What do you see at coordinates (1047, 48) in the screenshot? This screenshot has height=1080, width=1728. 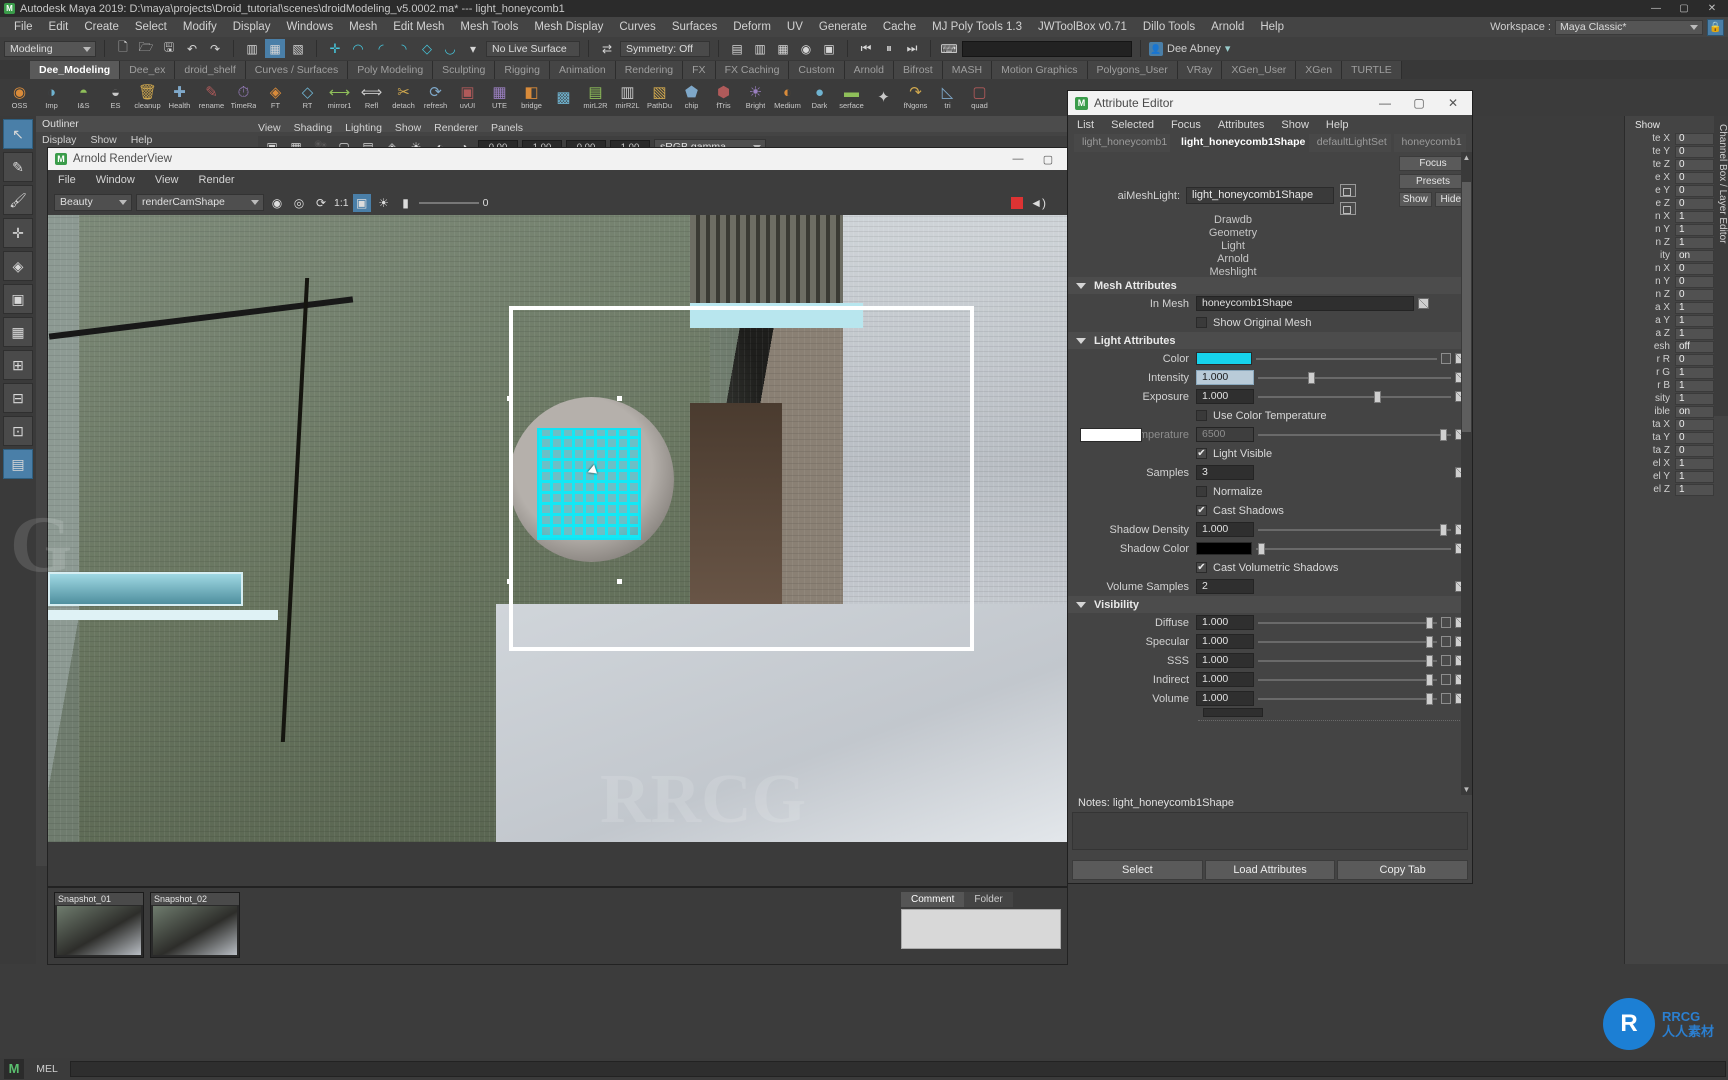 I see `quick-entry-field` at bounding box center [1047, 48].